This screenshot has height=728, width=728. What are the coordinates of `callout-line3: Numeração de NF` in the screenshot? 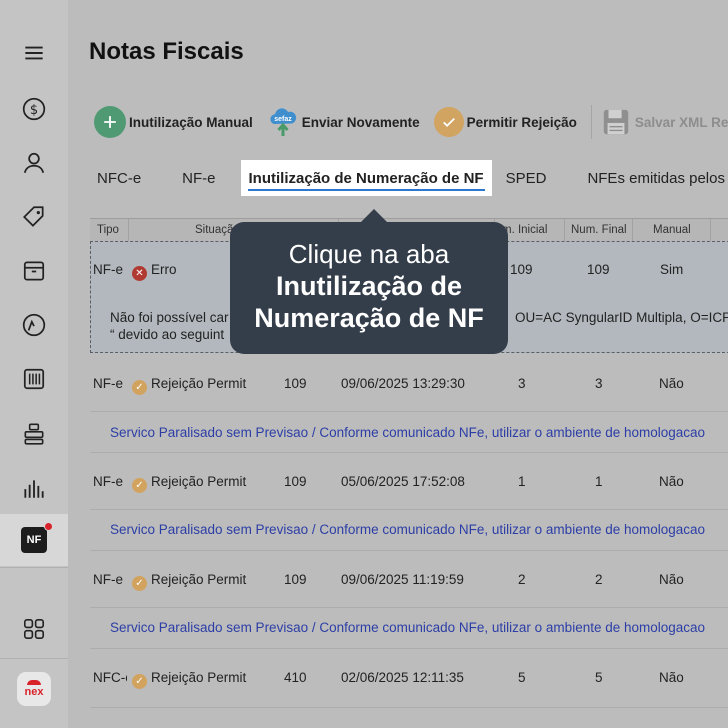 It's located at (369, 318).